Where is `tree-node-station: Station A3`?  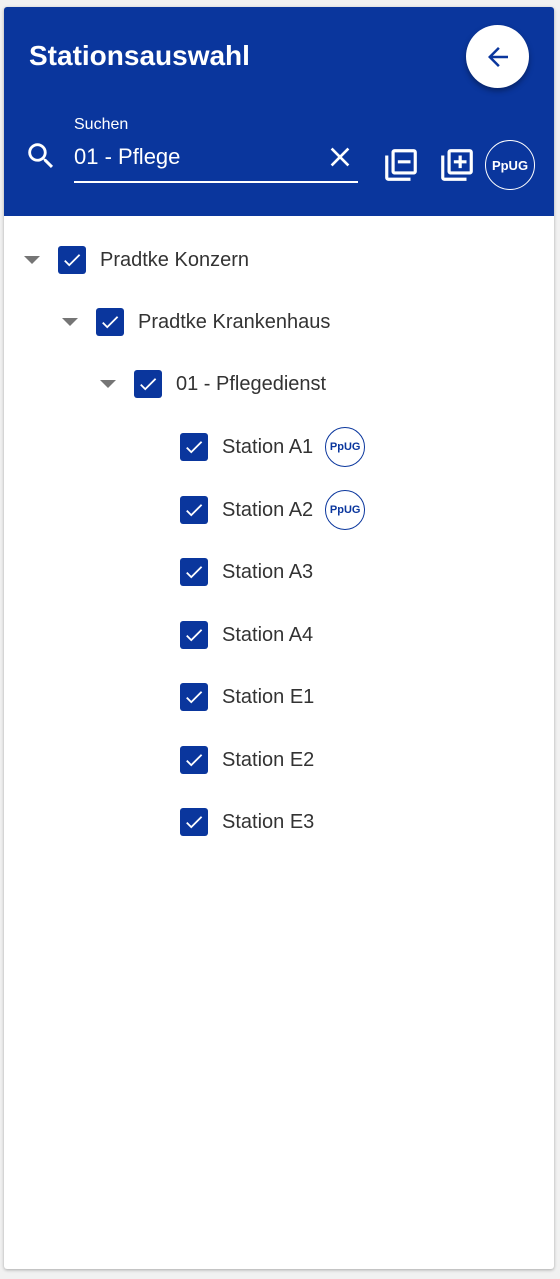 tree-node-station: Station A3 is located at coordinates (246, 572).